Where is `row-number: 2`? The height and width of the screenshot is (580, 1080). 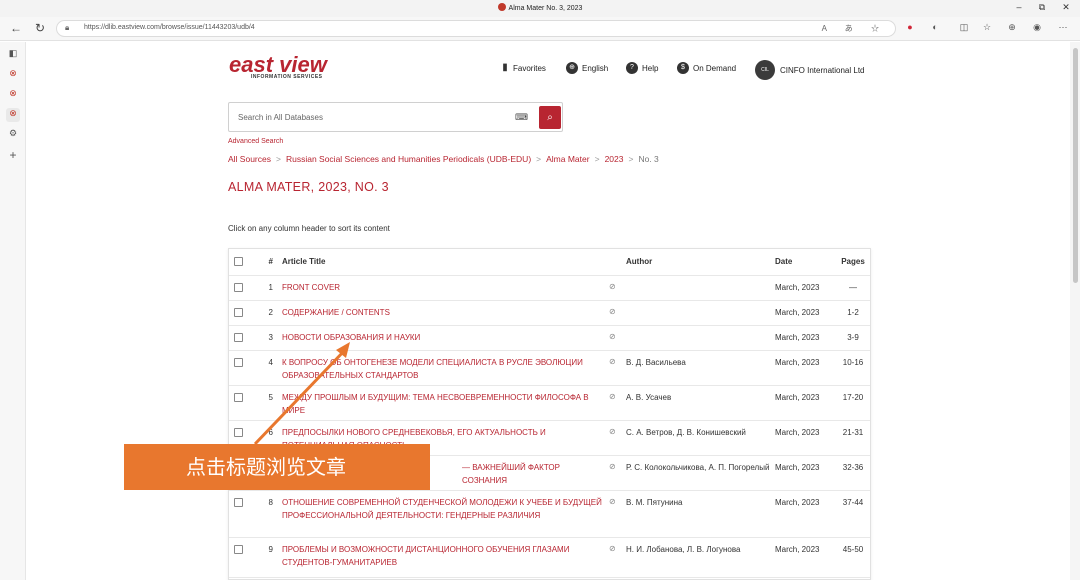 row-number: 2 is located at coordinates (270, 312).